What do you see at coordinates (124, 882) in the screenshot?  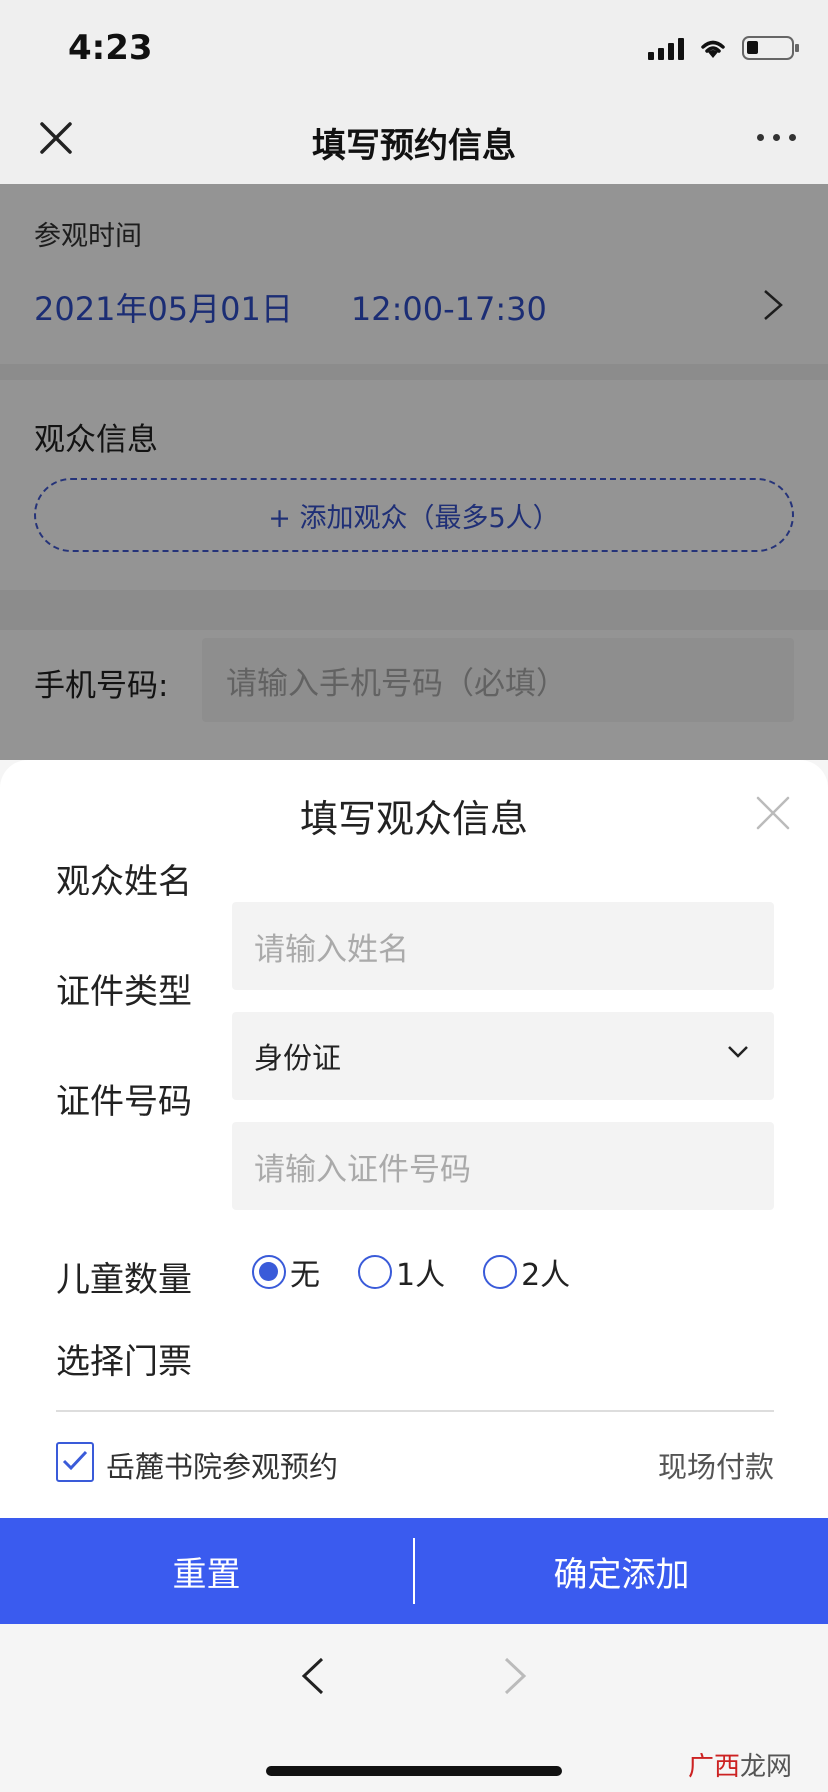 I see `name-label: 观众姓名` at bounding box center [124, 882].